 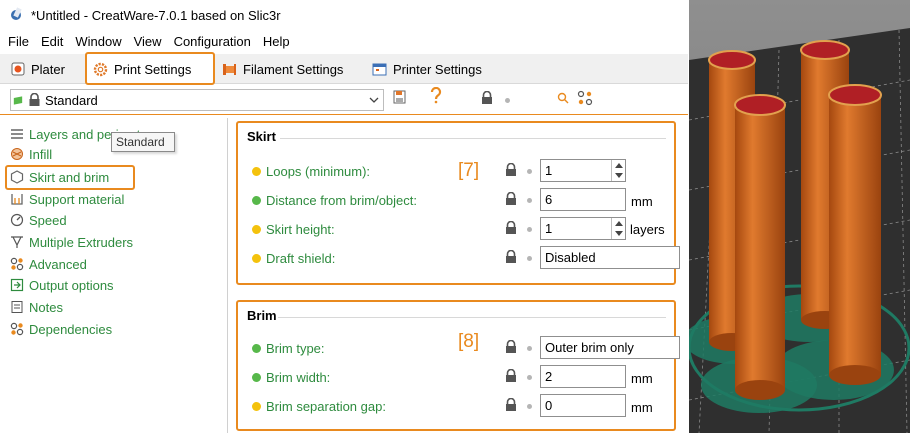 I want to click on sidebar-item-speed: Speed, so click(x=38, y=220).